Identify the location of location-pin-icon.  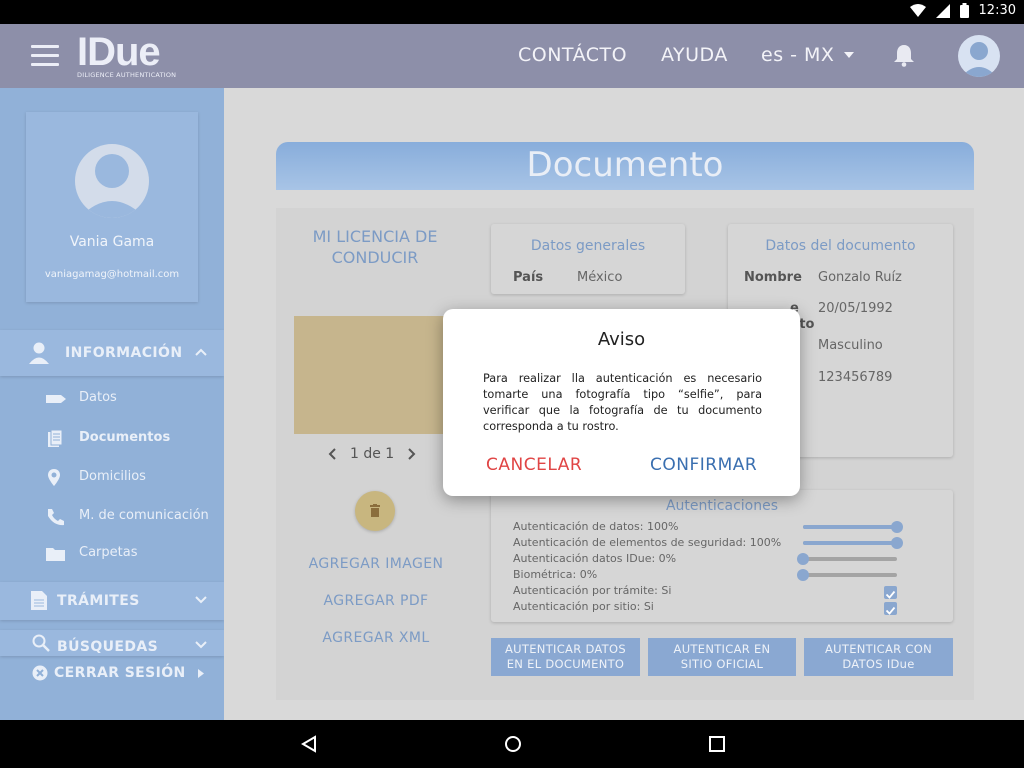
(54, 477).